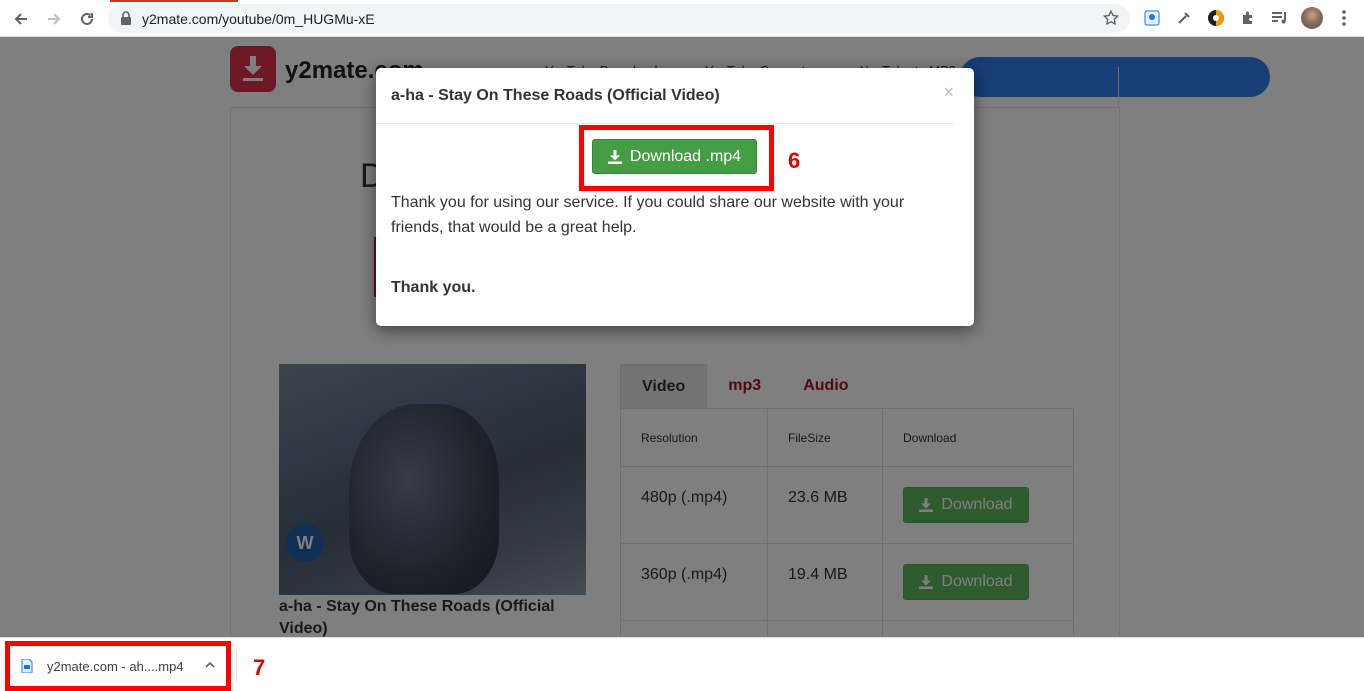 The image size is (1364, 691). I want to click on bookmark-star-icon, so click(1111, 17).